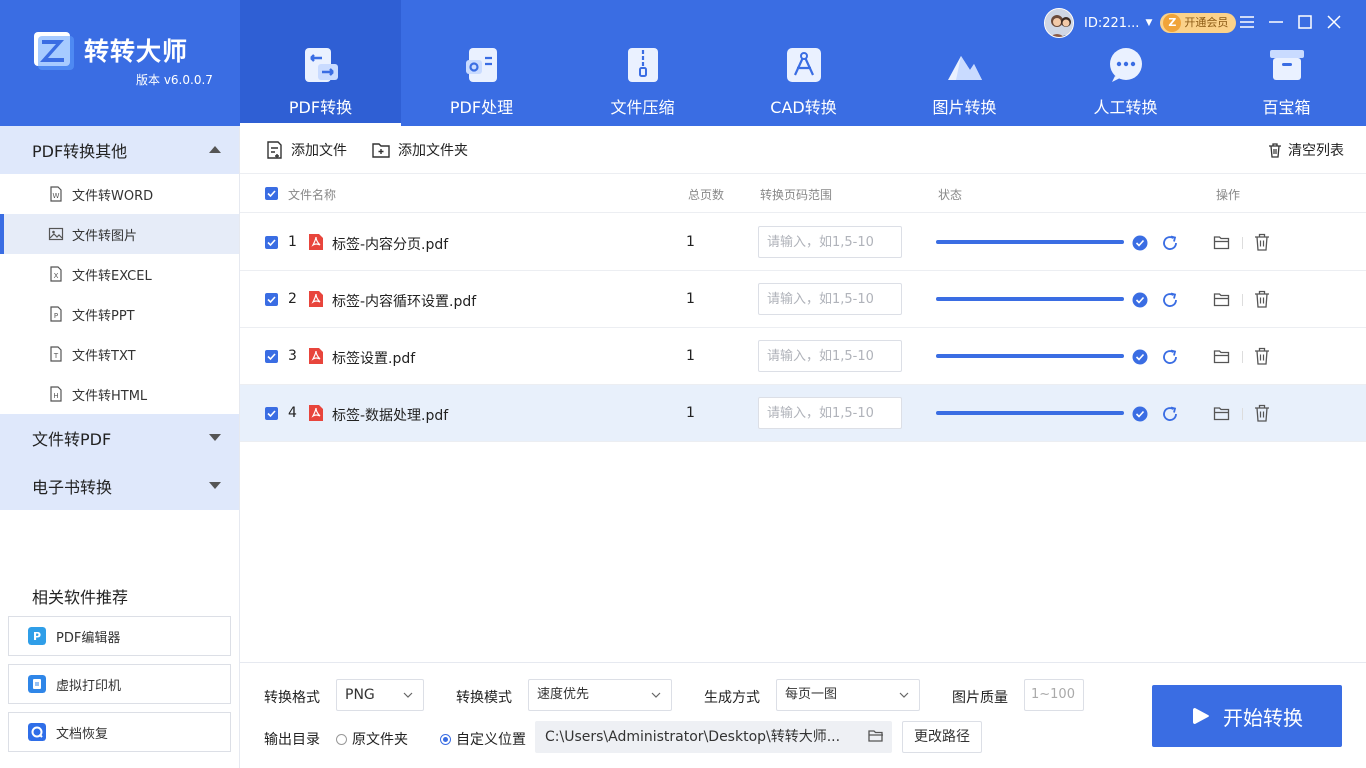 This screenshot has height=768, width=1366. I want to click on sidebar-item-image: 文件转图片, so click(119, 234).